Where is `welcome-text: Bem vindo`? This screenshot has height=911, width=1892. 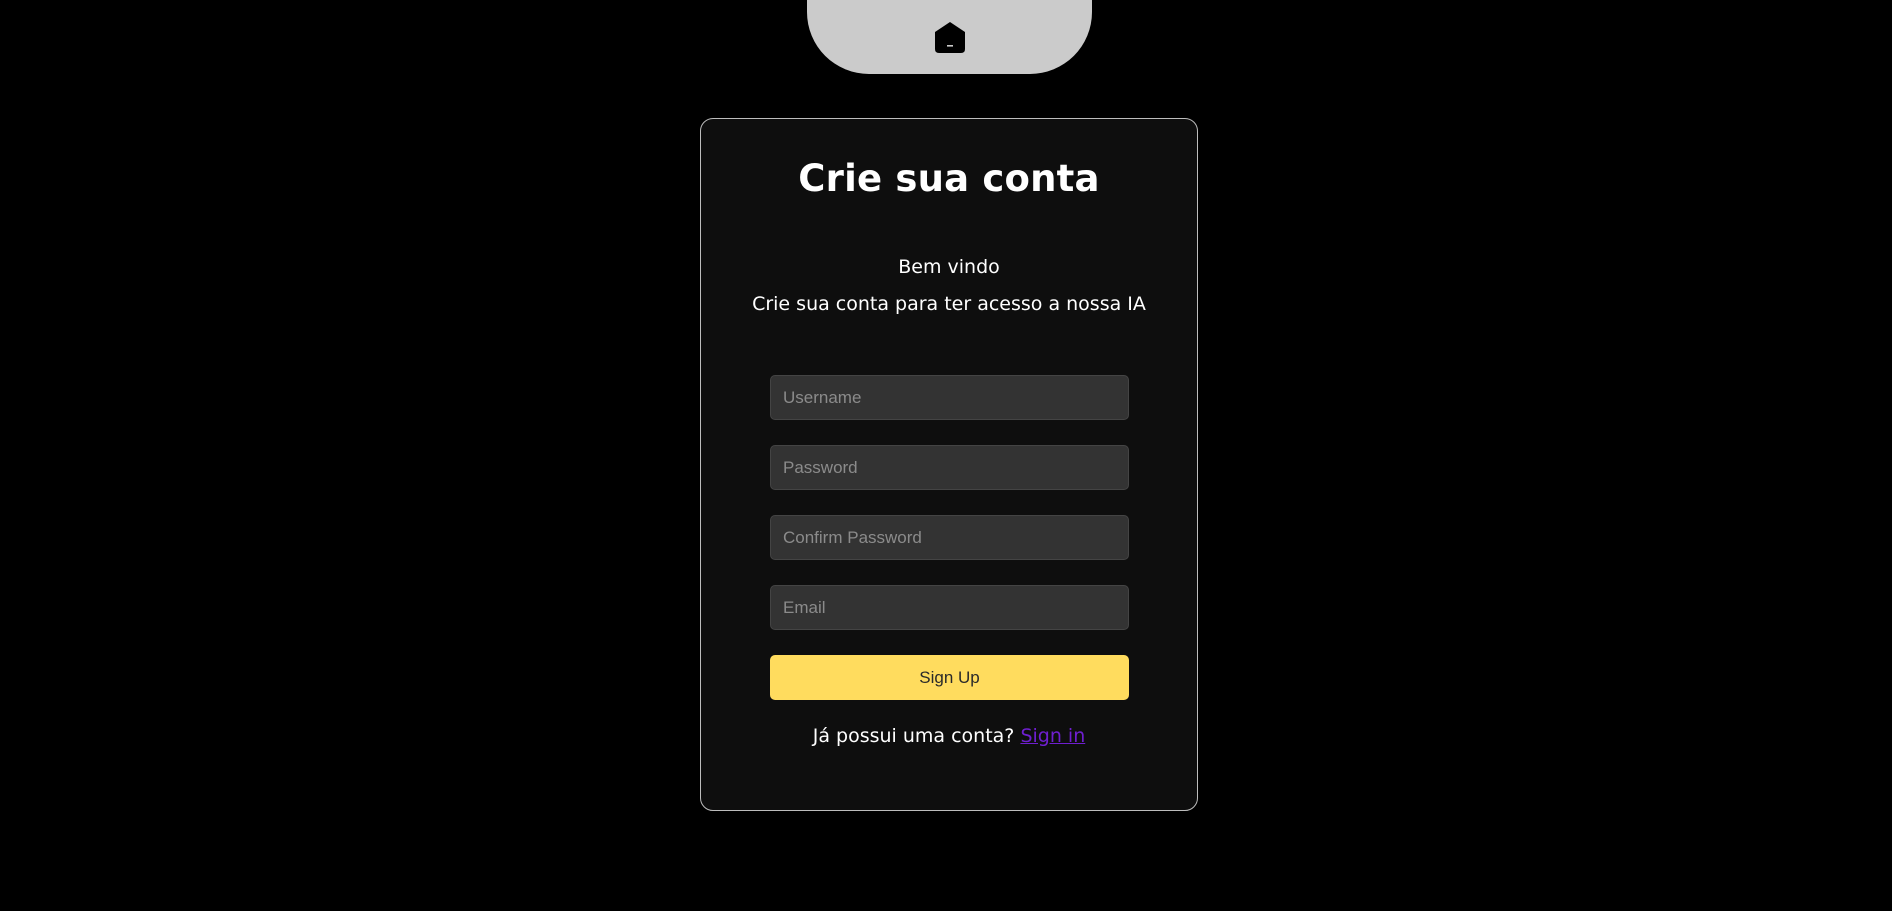
welcome-text: Bem vindo is located at coordinates (949, 267).